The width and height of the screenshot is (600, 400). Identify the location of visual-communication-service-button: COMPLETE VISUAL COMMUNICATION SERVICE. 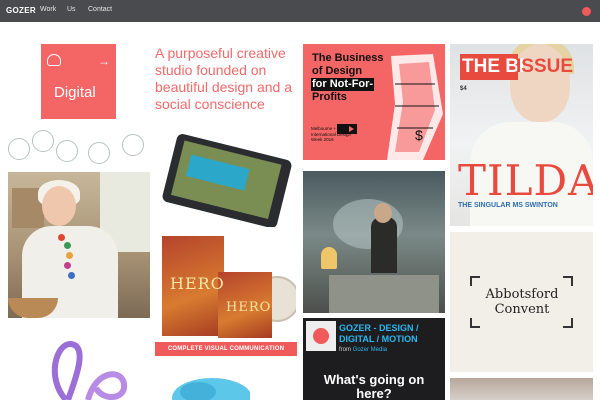
(226, 354).